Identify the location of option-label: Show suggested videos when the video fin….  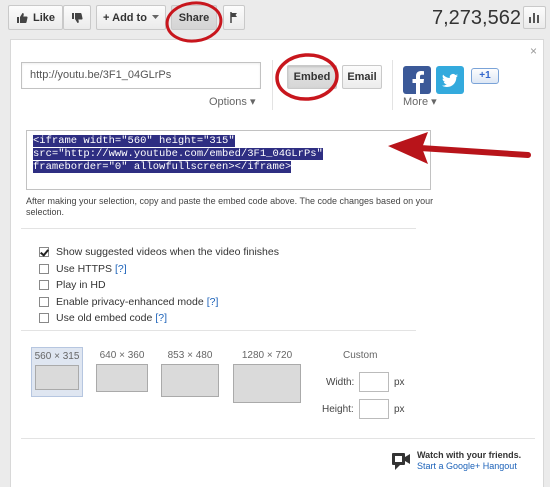
(167, 252).